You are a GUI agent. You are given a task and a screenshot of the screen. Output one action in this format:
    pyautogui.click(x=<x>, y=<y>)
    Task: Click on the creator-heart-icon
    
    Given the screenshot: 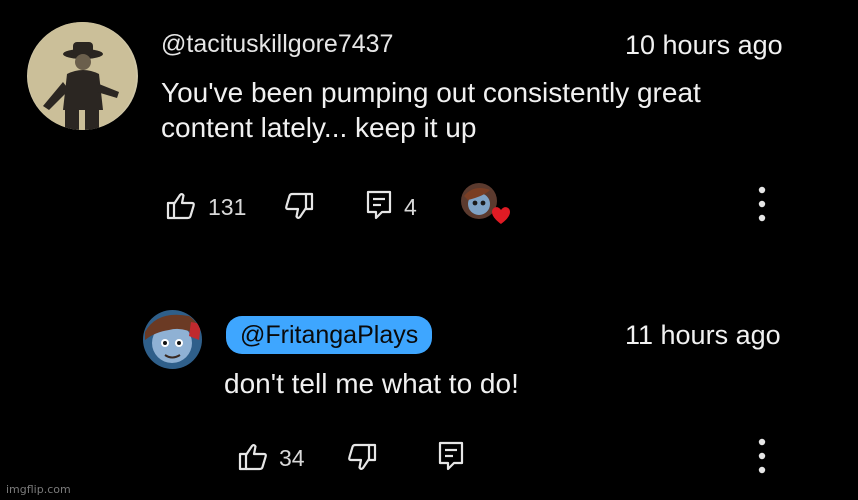 What is the action you would take?
    pyautogui.click(x=486, y=205)
    